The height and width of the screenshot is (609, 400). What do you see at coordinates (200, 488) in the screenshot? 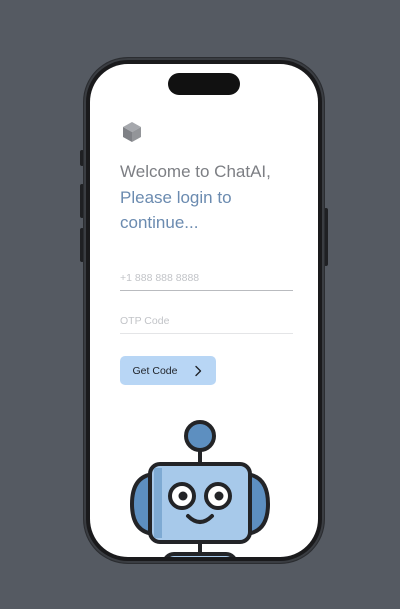
I see `robot-icon` at bounding box center [200, 488].